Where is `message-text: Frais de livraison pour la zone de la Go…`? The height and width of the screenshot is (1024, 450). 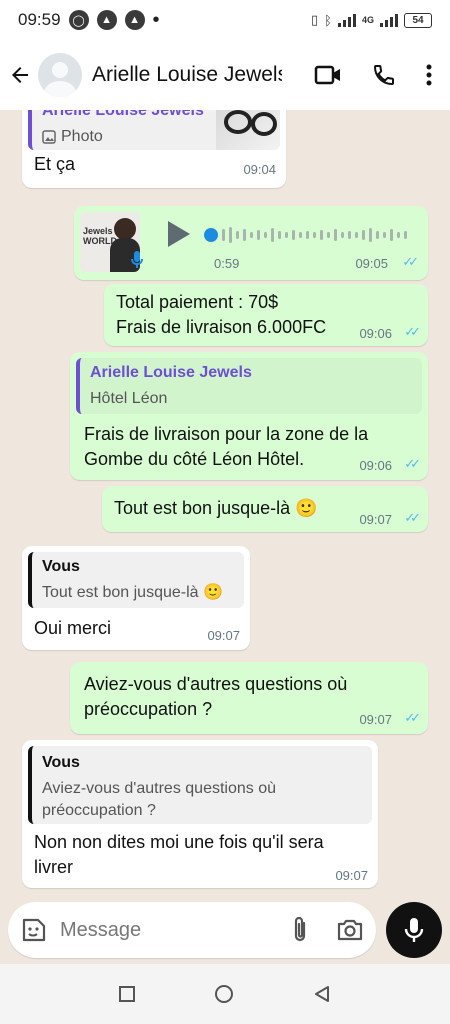 message-text: Frais de livraison pour la zone de la Go… is located at coordinates (226, 446).